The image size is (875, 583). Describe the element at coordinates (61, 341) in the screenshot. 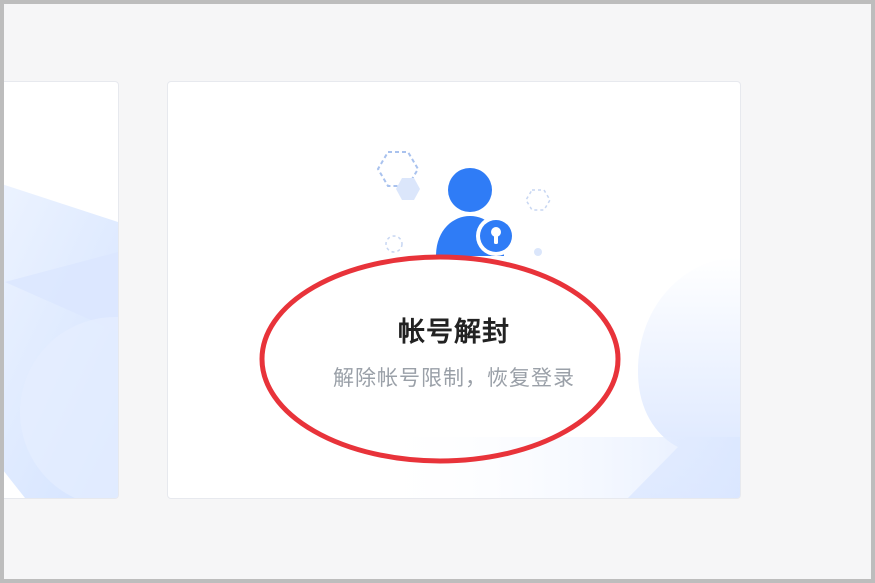

I see `card-background-decoration` at that location.